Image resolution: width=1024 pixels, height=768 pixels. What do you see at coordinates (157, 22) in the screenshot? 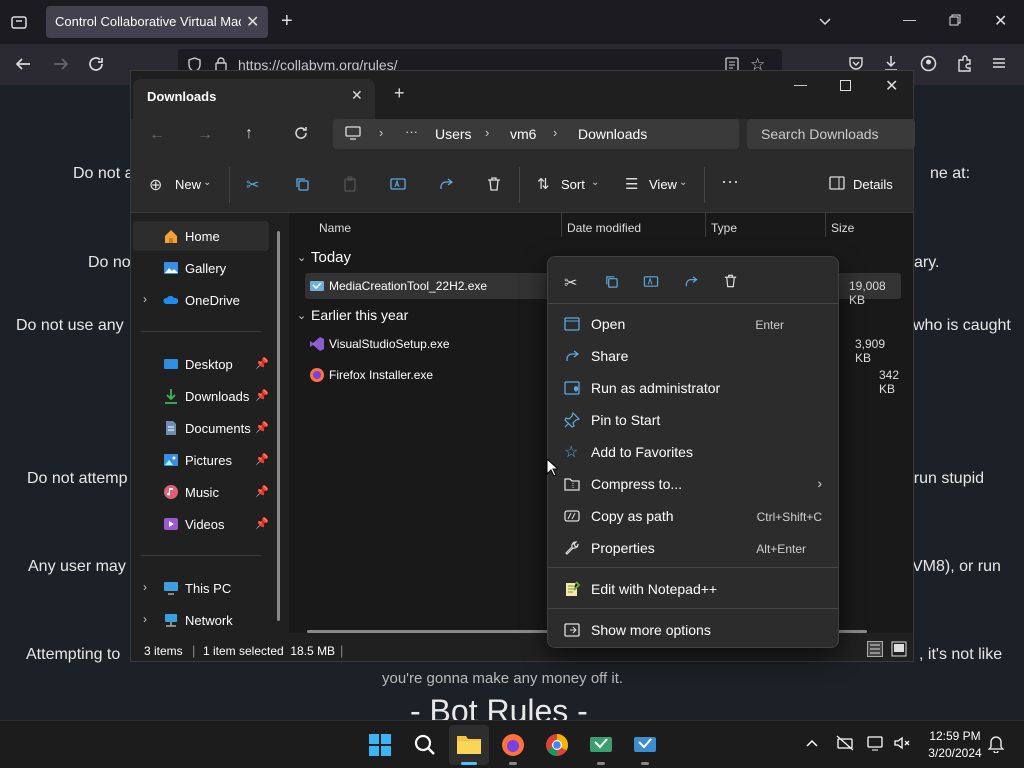
I see `browser-tab: Control Collaborative Virtual Machi ✕` at bounding box center [157, 22].